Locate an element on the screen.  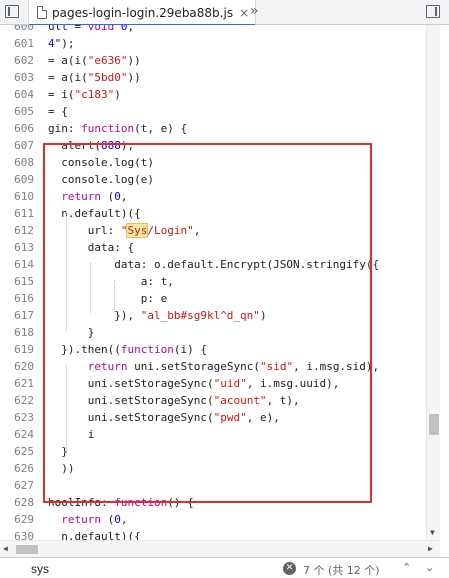
code-line: 619 }).then((function(i) { is located at coordinates (213, 349).